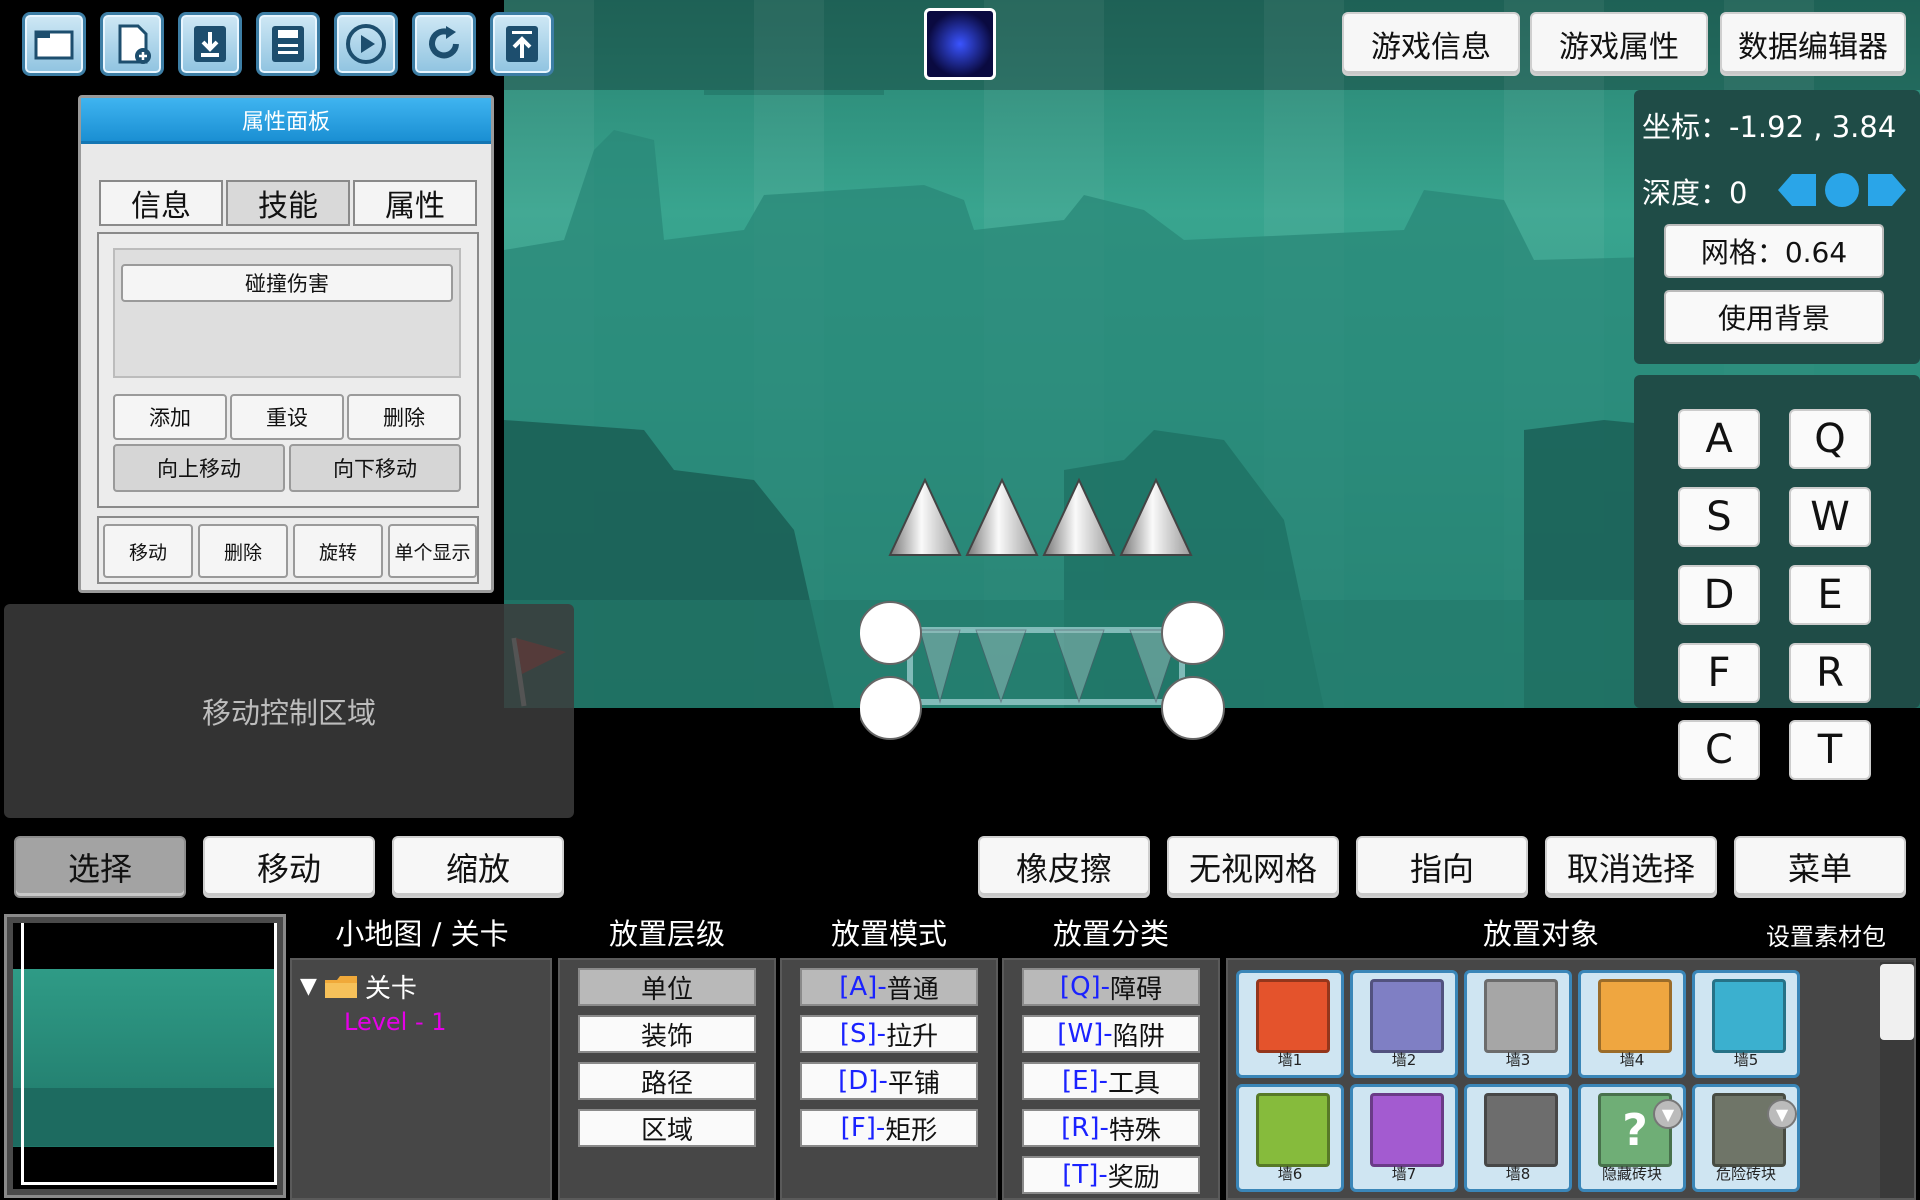 The height and width of the screenshot is (1200, 1920). What do you see at coordinates (1442, 867) in the screenshot?
I see `direction-button: 指向` at bounding box center [1442, 867].